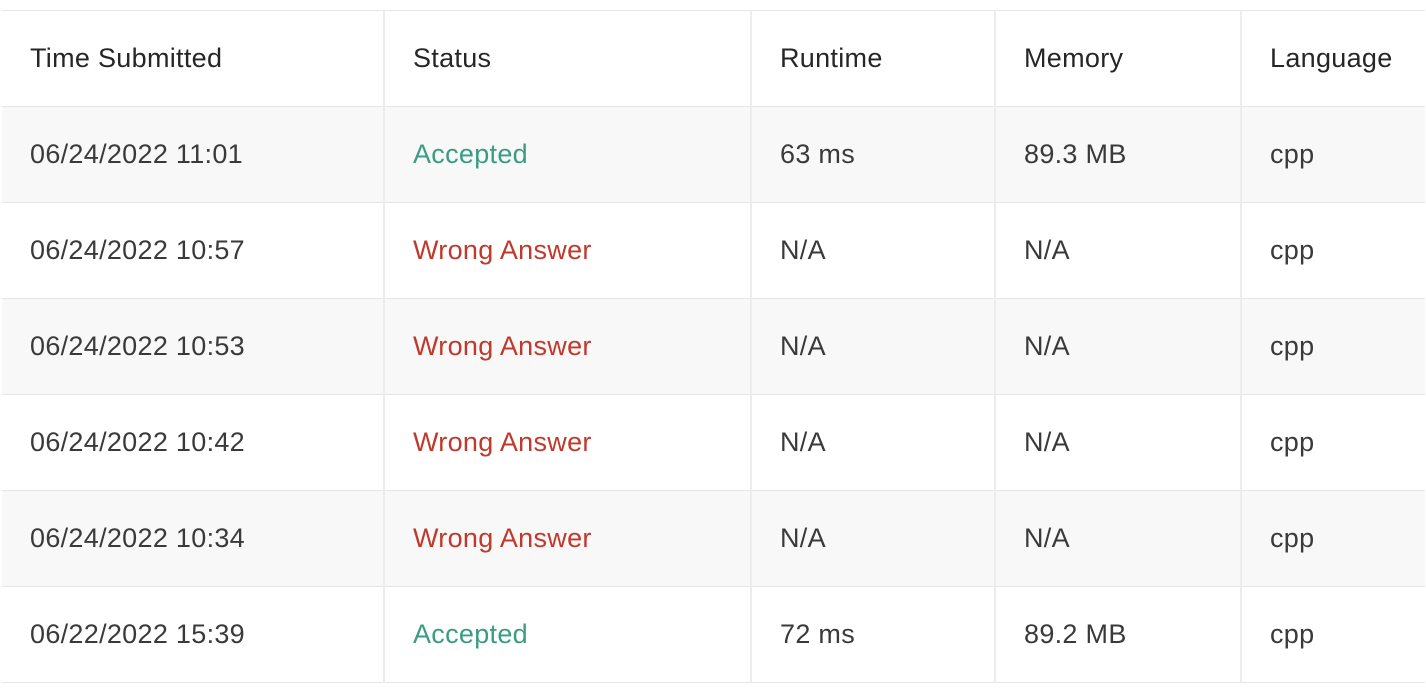 The height and width of the screenshot is (698, 1426). What do you see at coordinates (1117, 154) in the screenshot?
I see `cell-memory: 89.3 MB` at bounding box center [1117, 154].